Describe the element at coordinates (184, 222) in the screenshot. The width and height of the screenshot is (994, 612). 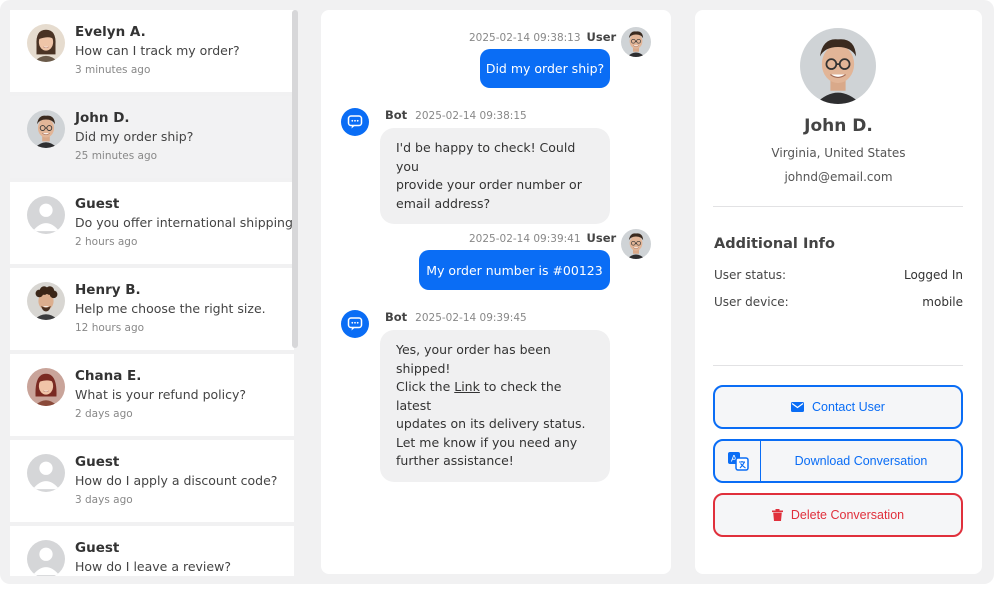
I see `conversation-preview: Do you offer international shipping?` at that location.